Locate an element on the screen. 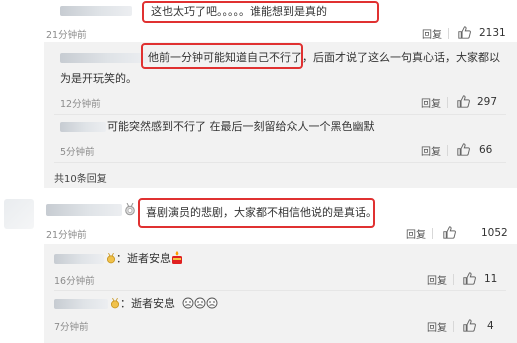 The height and width of the screenshot is (343, 517). reply-time: 5分钟前 is located at coordinates (77, 152).